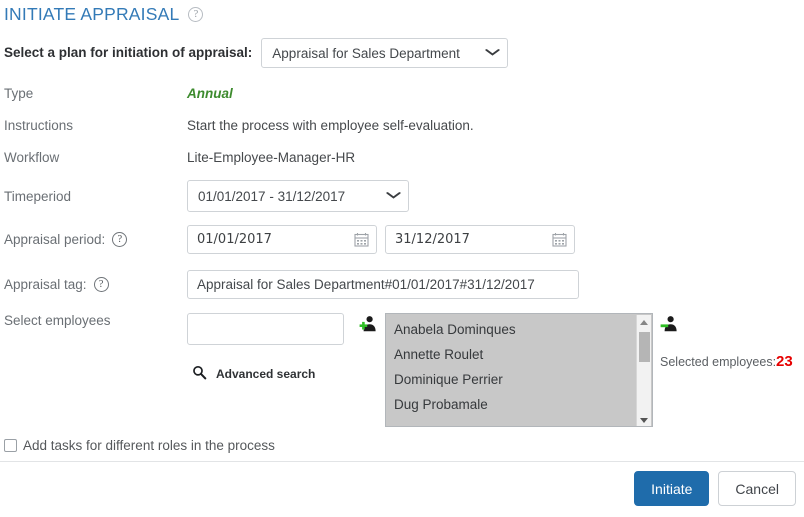 The height and width of the screenshot is (517, 804). Describe the element at coordinates (118, 93) in the screenshot. I see `detail-row-type: Type Annual` at that location.